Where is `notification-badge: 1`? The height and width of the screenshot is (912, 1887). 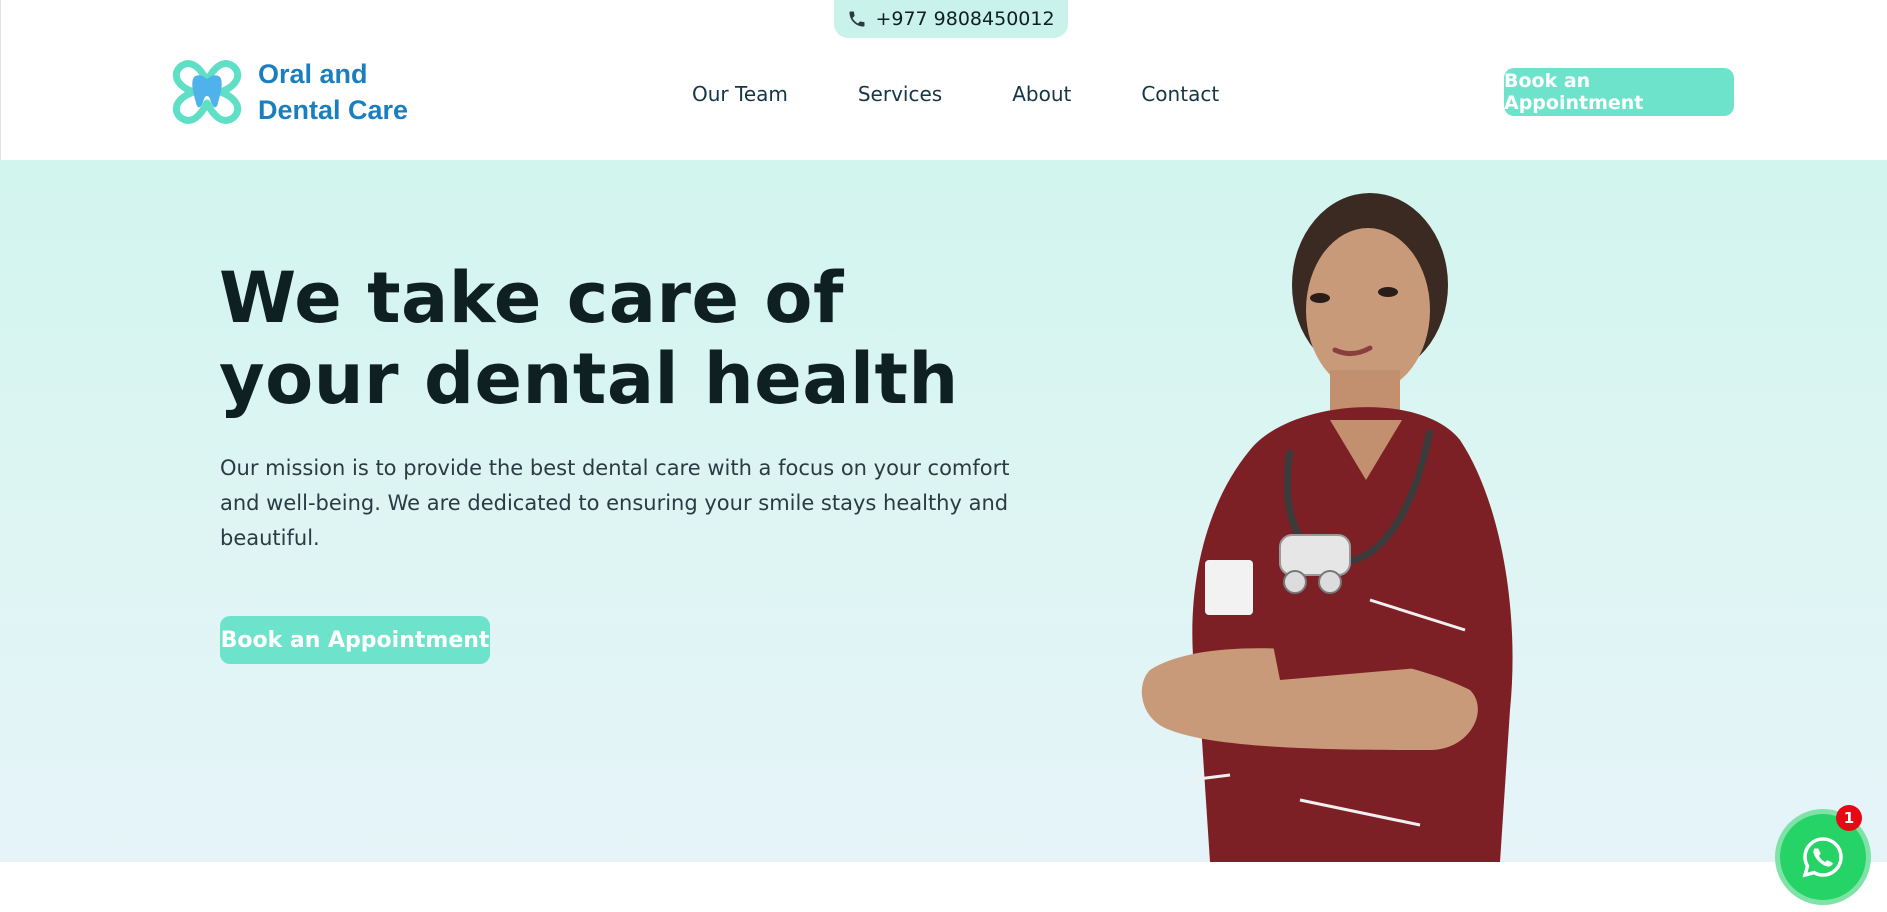 notification-badge: 1 is located at coordinates (1849, 818).